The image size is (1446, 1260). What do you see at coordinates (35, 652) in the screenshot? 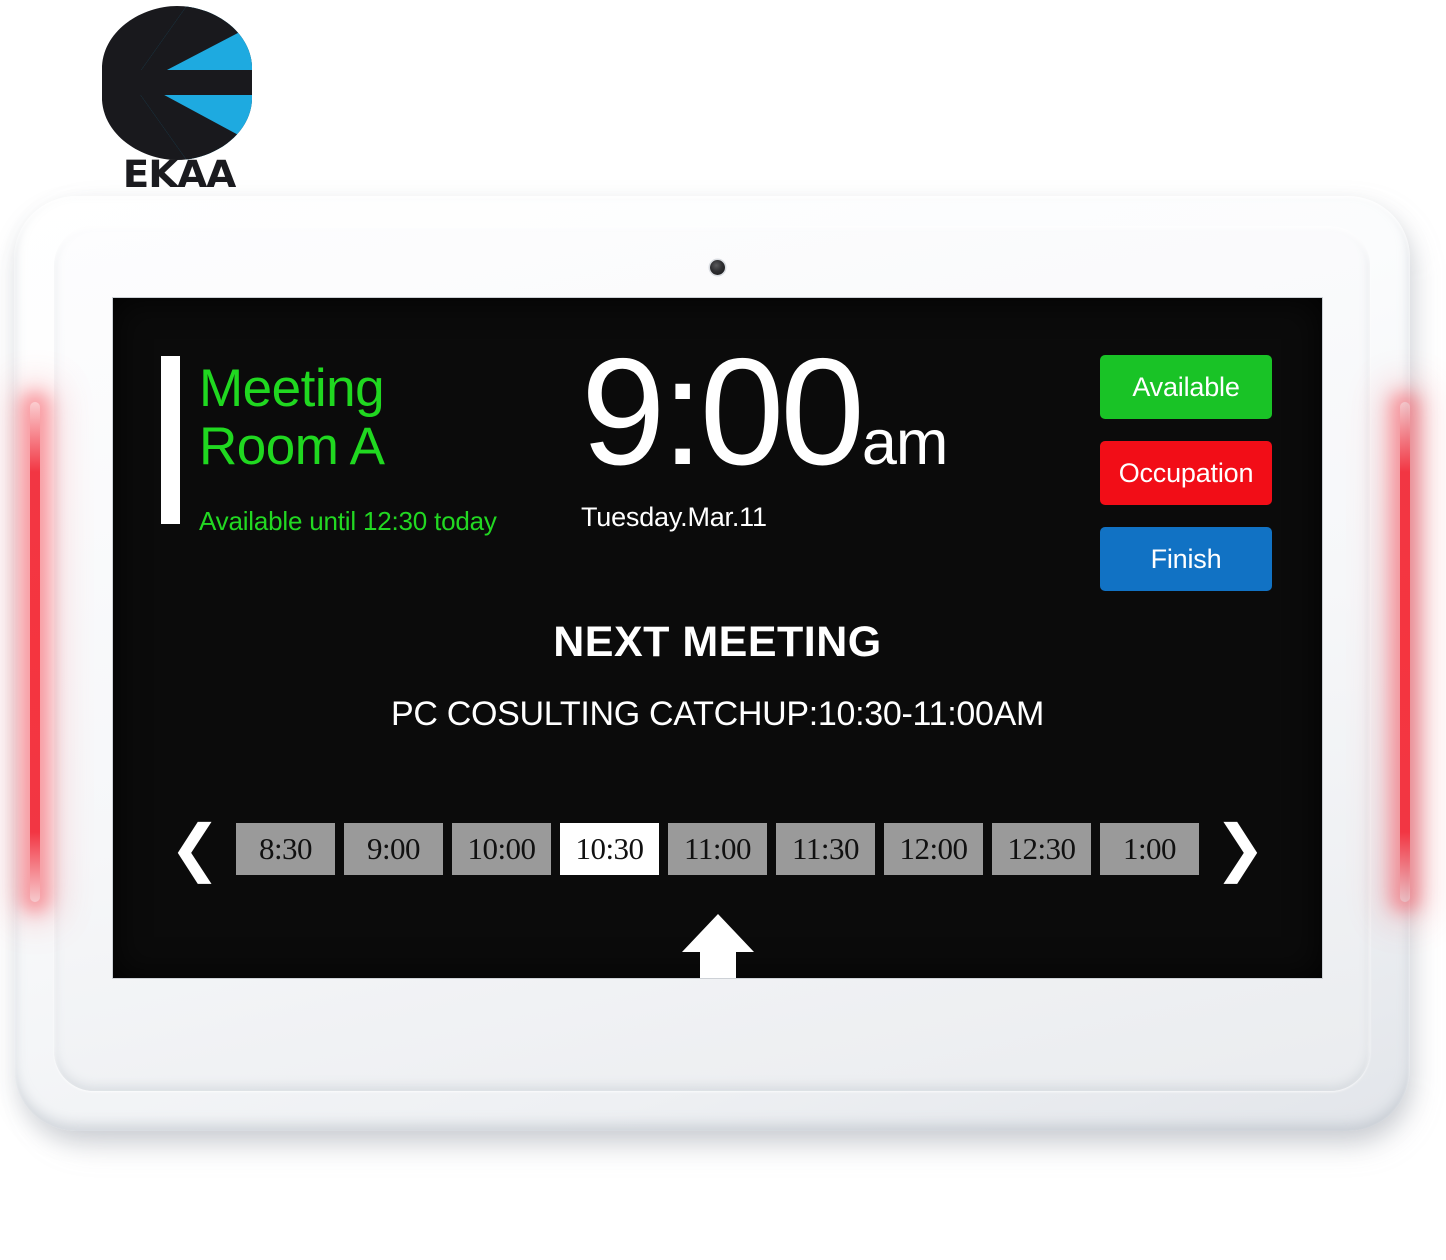
I see `led-status-strip-left` at bounding box center [35, 652].